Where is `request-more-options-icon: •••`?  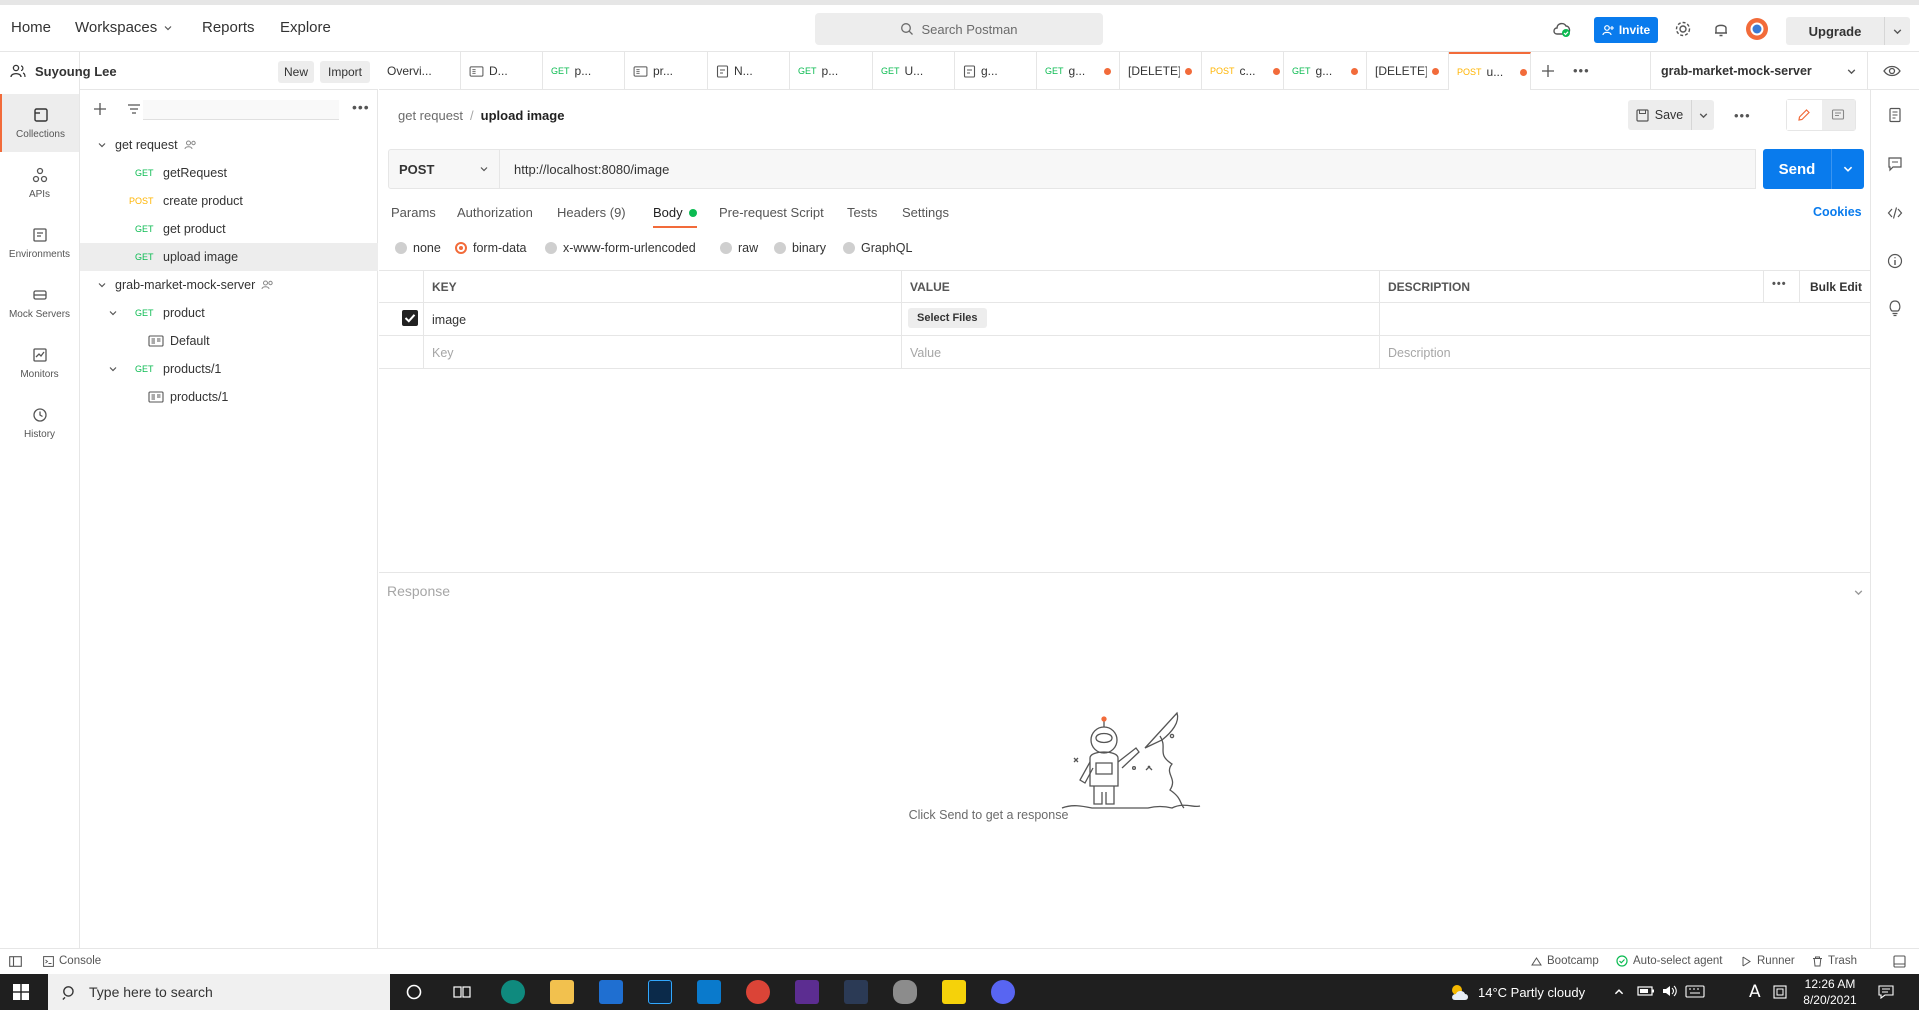
request-more-options-icon: ••• is located at coordinates (1742, 115).